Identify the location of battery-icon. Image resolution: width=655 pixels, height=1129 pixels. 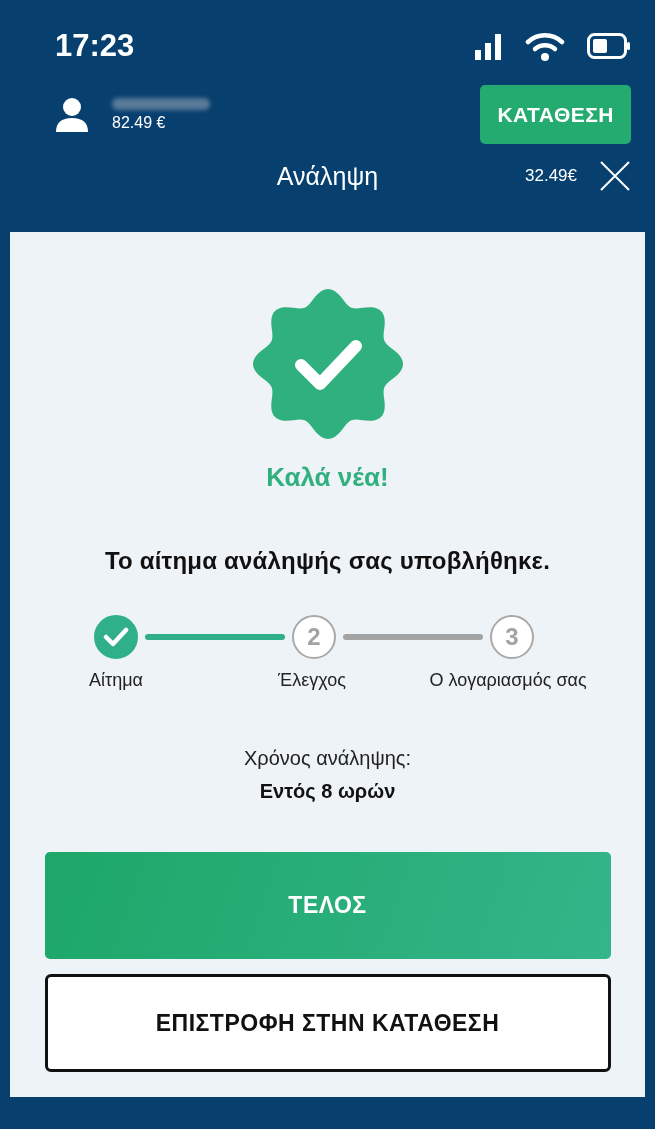
(609, 46).